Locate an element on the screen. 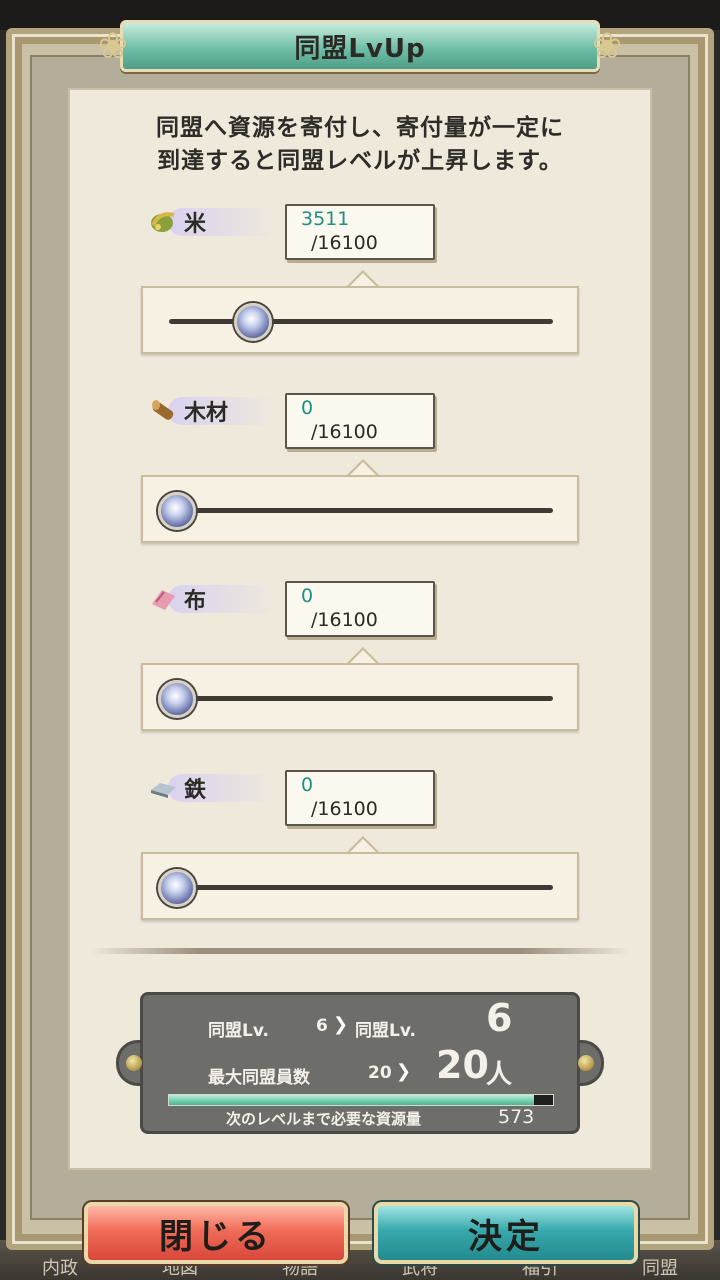 This screenshot has height=1280, width=720. members-unit: 人 is located at coordinates (499, 1075).